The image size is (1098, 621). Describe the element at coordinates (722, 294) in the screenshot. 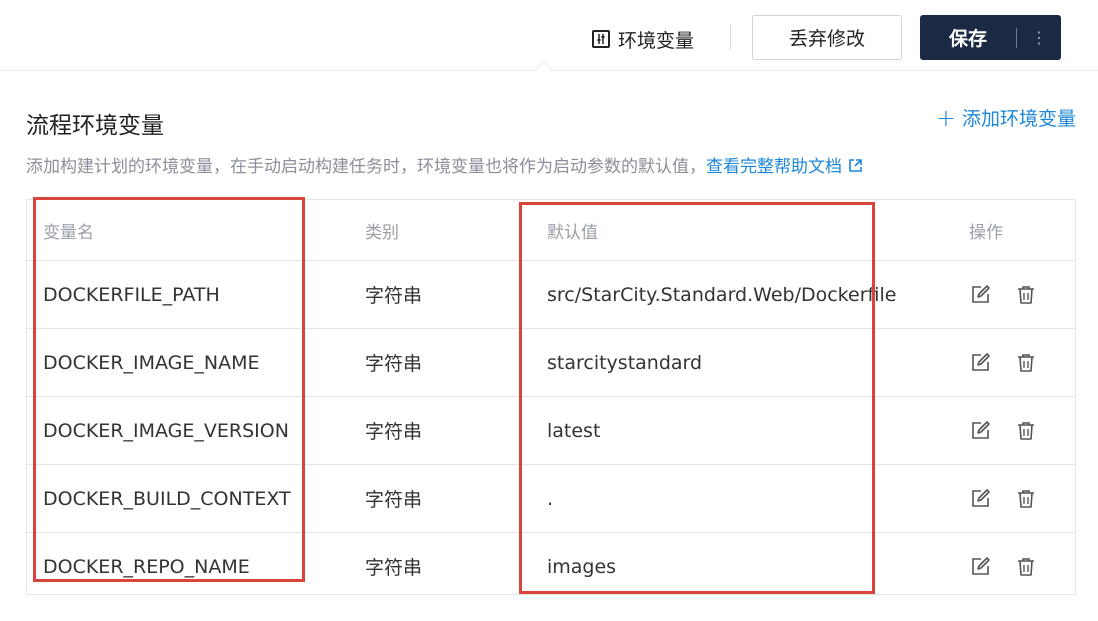

I see `var-default-cell: src/StarCity.Standard.Web/Dockerfile` at that location.